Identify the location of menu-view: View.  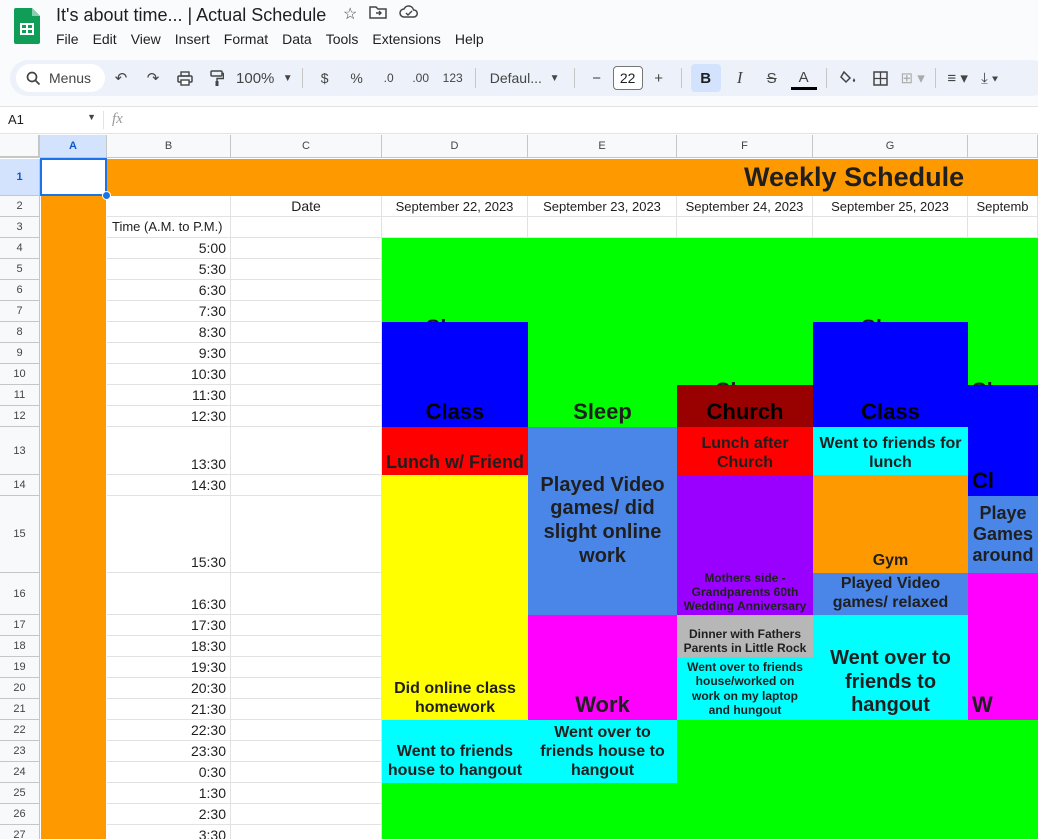
(149, 39).